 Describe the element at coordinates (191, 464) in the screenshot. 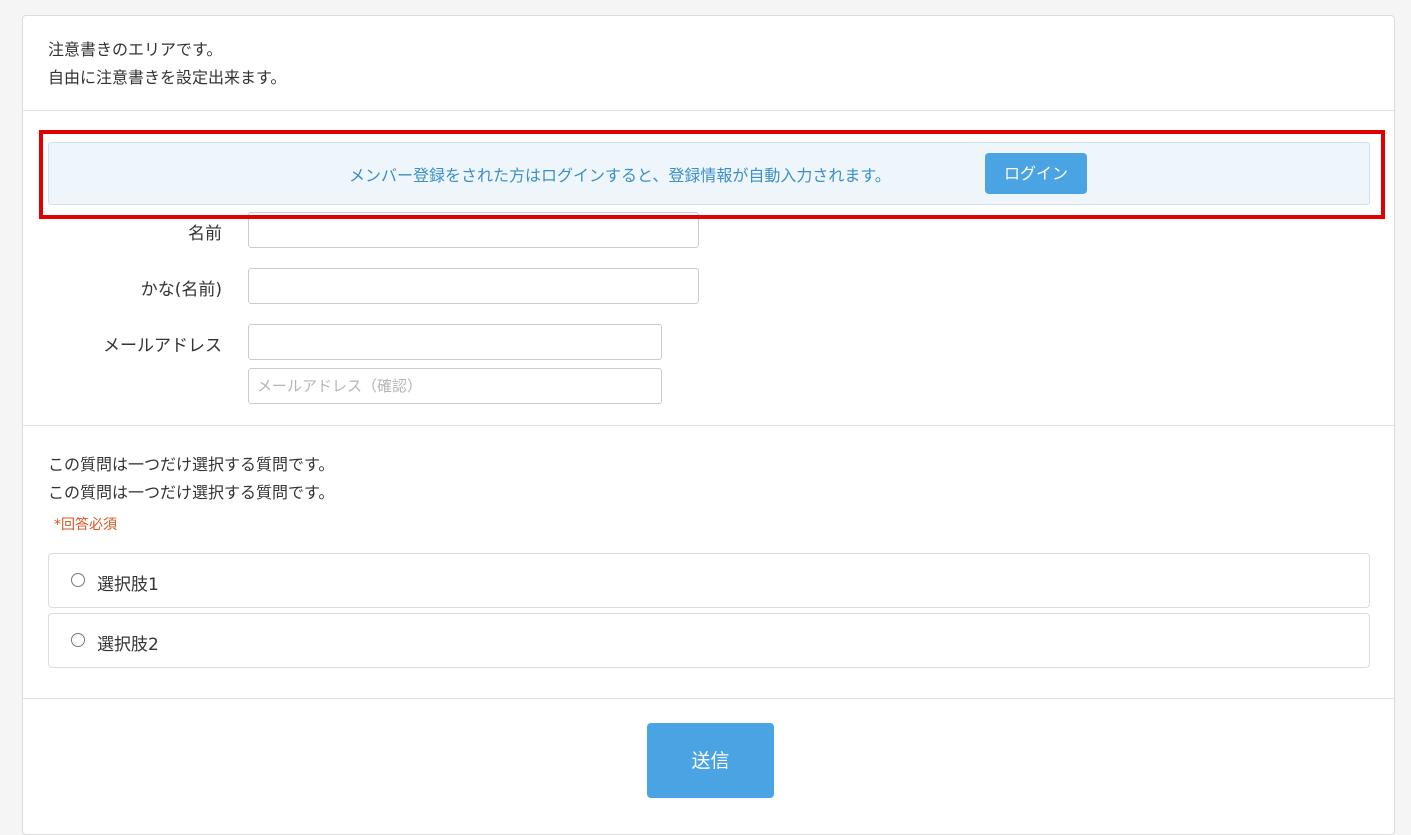

I see `question-line-1: この質問は一つだけ選択する質問です。` at that location.